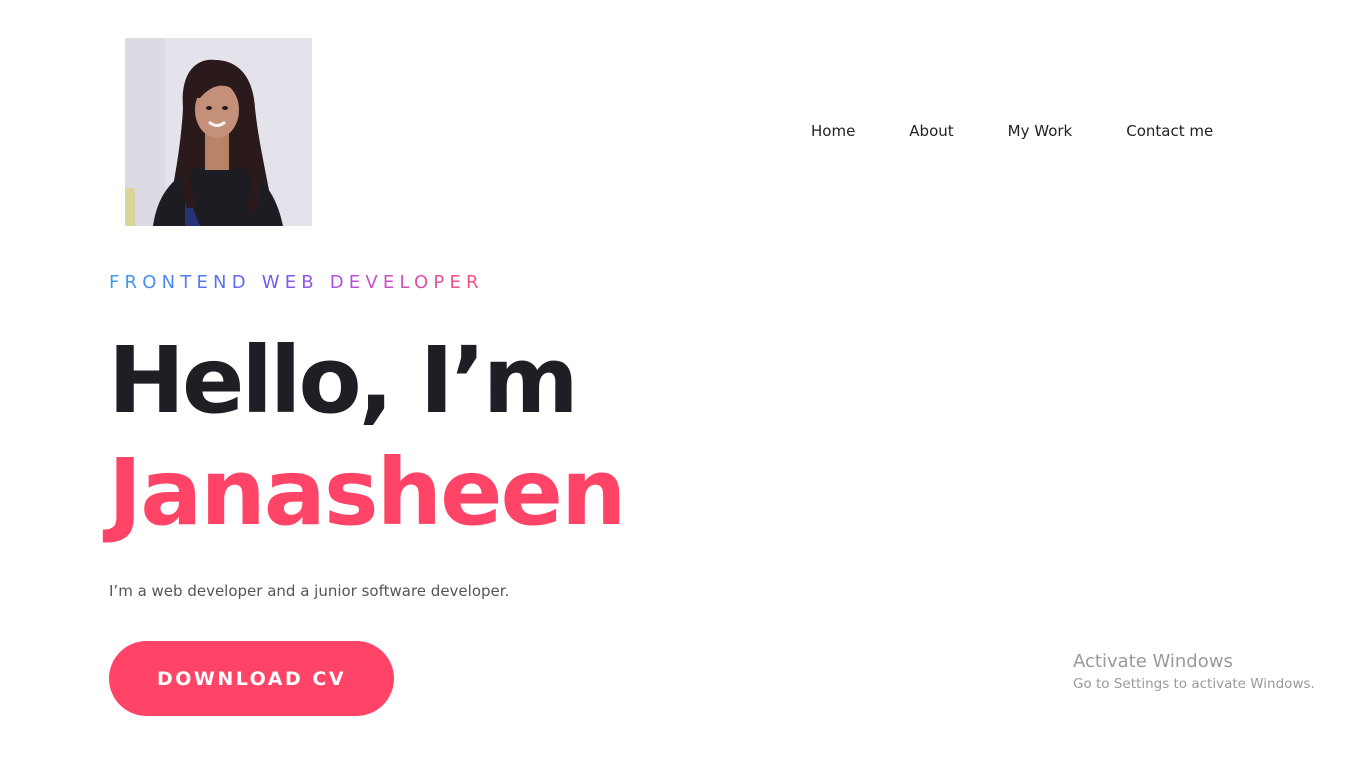 This screenshot has width=1366, height=768. Describe the element at coordinates (296, 282) in the screenshot. I see `role-subtitle: FRONTEND WEB DEVELOPER` at that location.